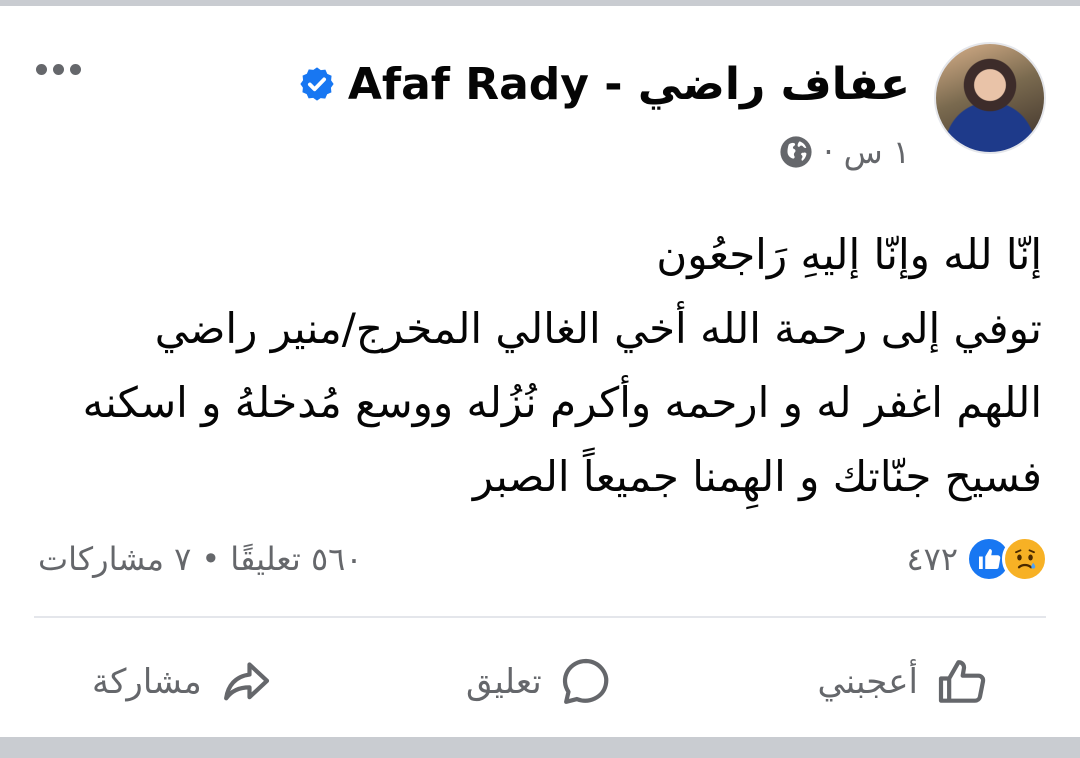 Image resolution: width=1080 pixels, height=758 pixels. Describe the element at coordinates (147, 682) in the screenshot. I see `share-label: مشاركة` at that location.